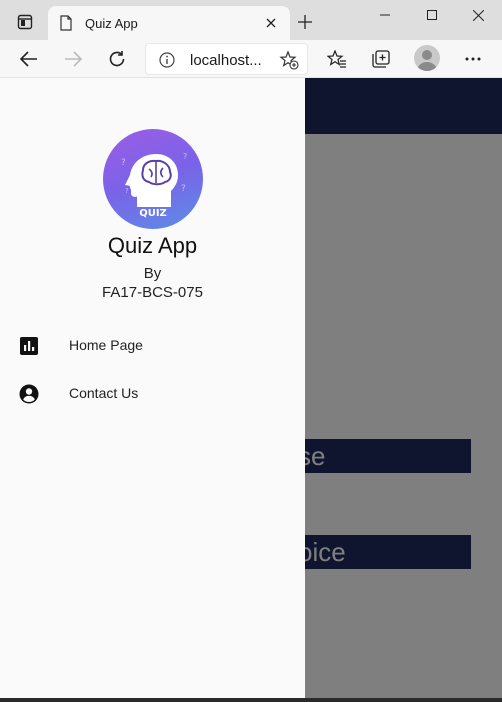  I want to click on tab-close-button, so click(271, 23).